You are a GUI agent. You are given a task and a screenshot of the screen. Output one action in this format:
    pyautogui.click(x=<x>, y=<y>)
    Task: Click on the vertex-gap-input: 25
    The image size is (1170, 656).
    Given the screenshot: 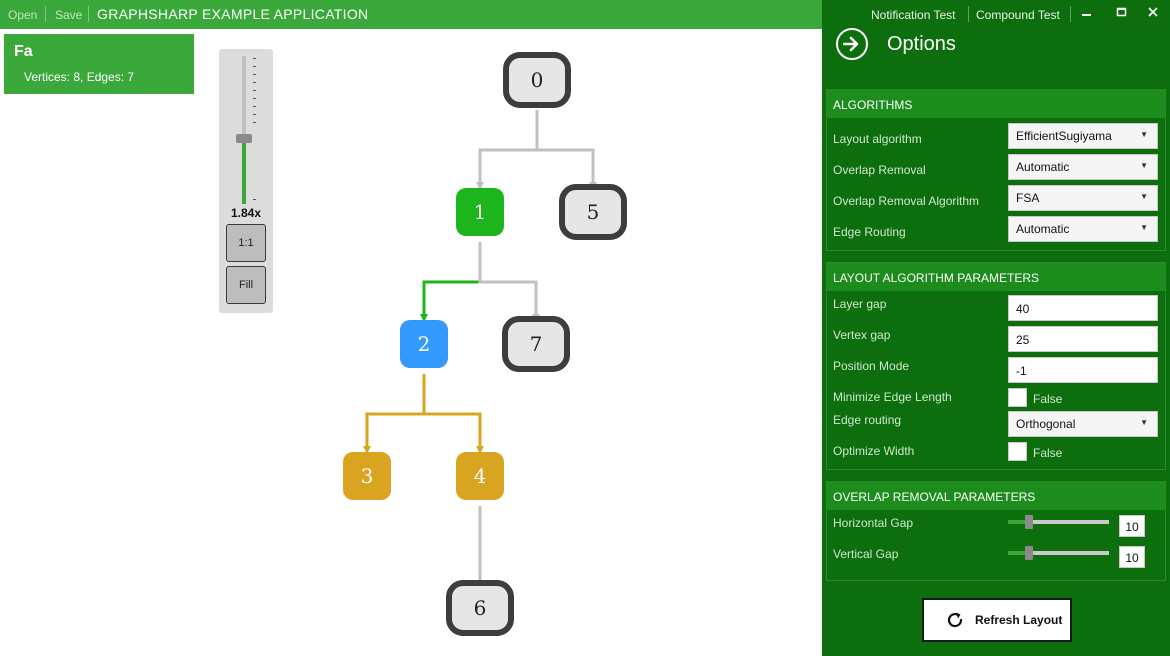 What is the action you would take?
    pyautogui.click(x=1083, y=339)
    